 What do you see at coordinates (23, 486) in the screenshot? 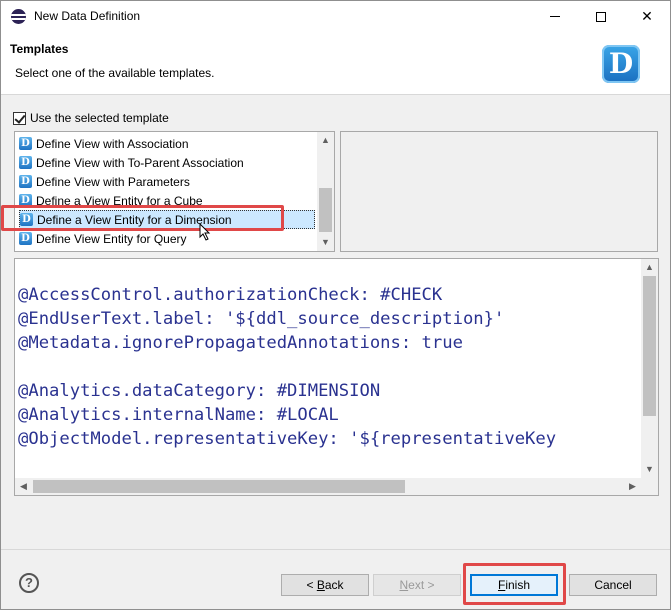
I see `scroll-left-icon: ◀` at bounding box center [23, 486].